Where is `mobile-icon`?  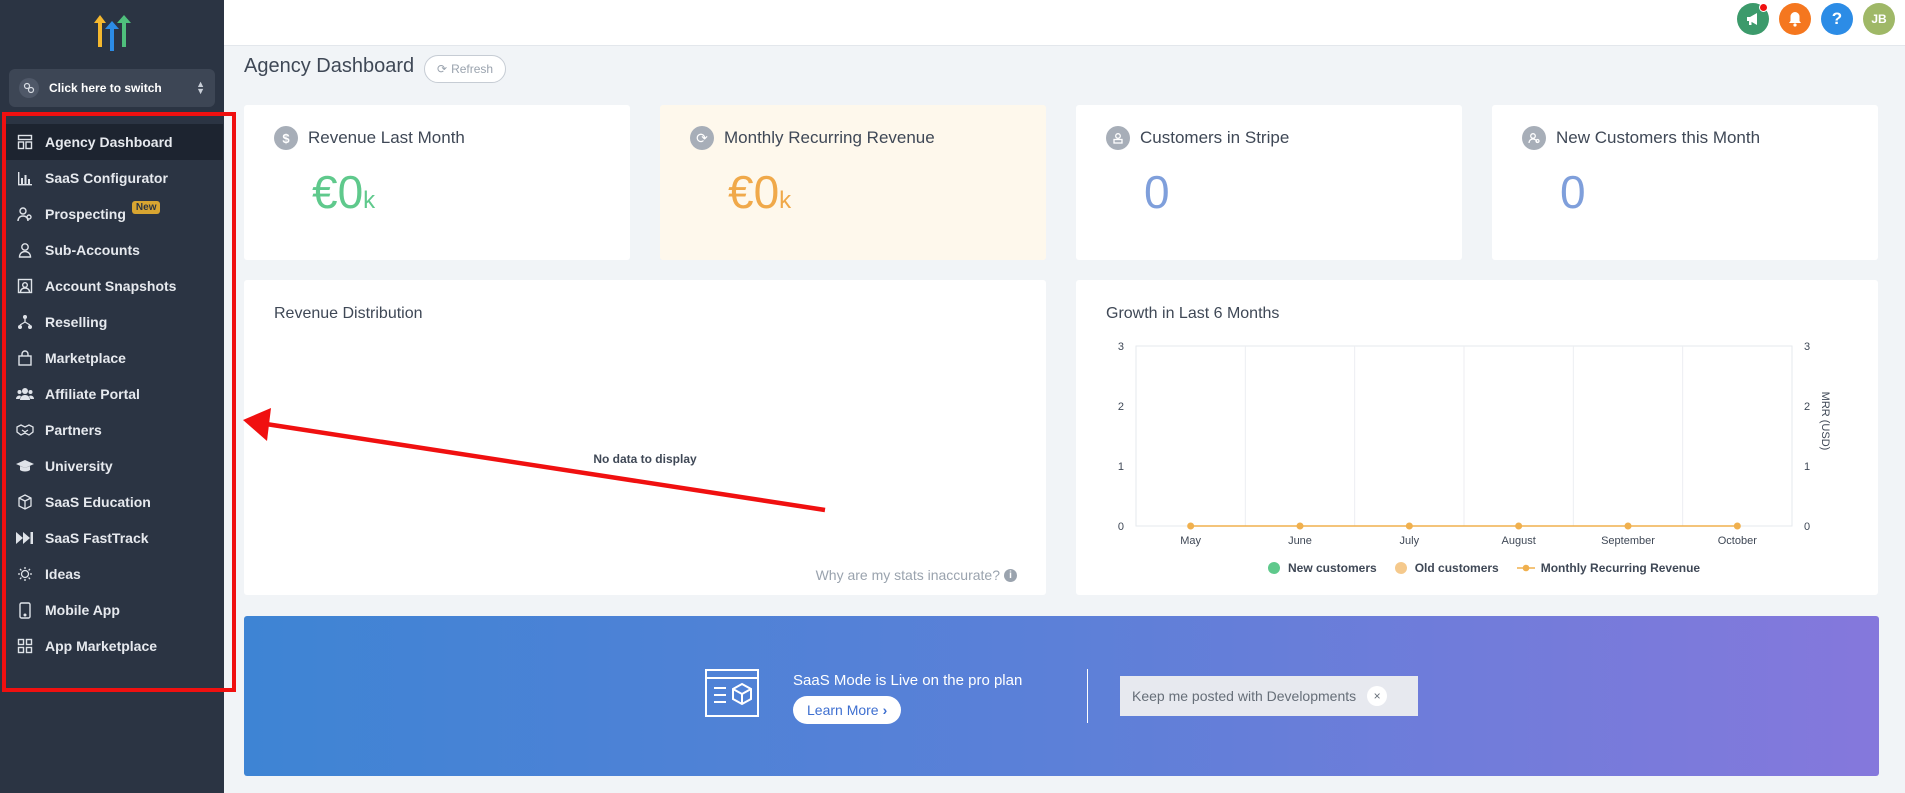 mobile-icon is located at coordinates (25, 610).